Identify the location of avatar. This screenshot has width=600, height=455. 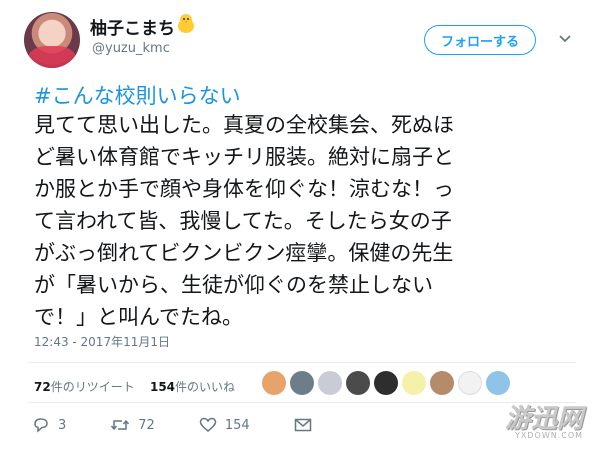
(52, 40).